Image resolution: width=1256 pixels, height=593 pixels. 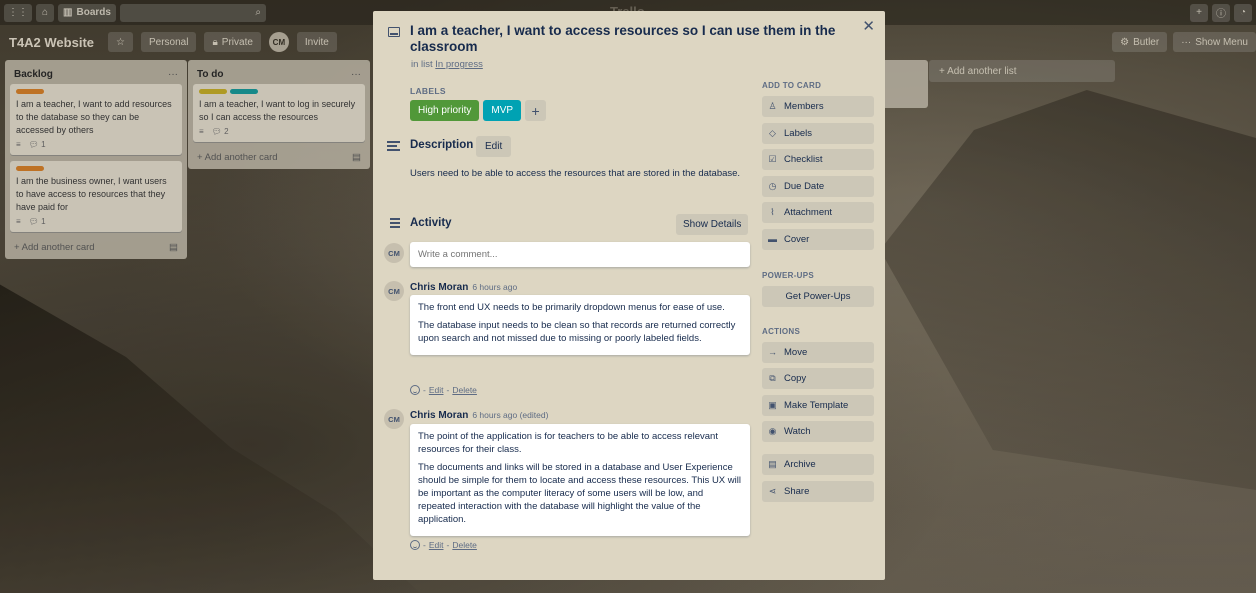 What do you see at coordinates (442, 145) in the screenshot?
I see `description-heading: Description` at bounding box center [442, 145].